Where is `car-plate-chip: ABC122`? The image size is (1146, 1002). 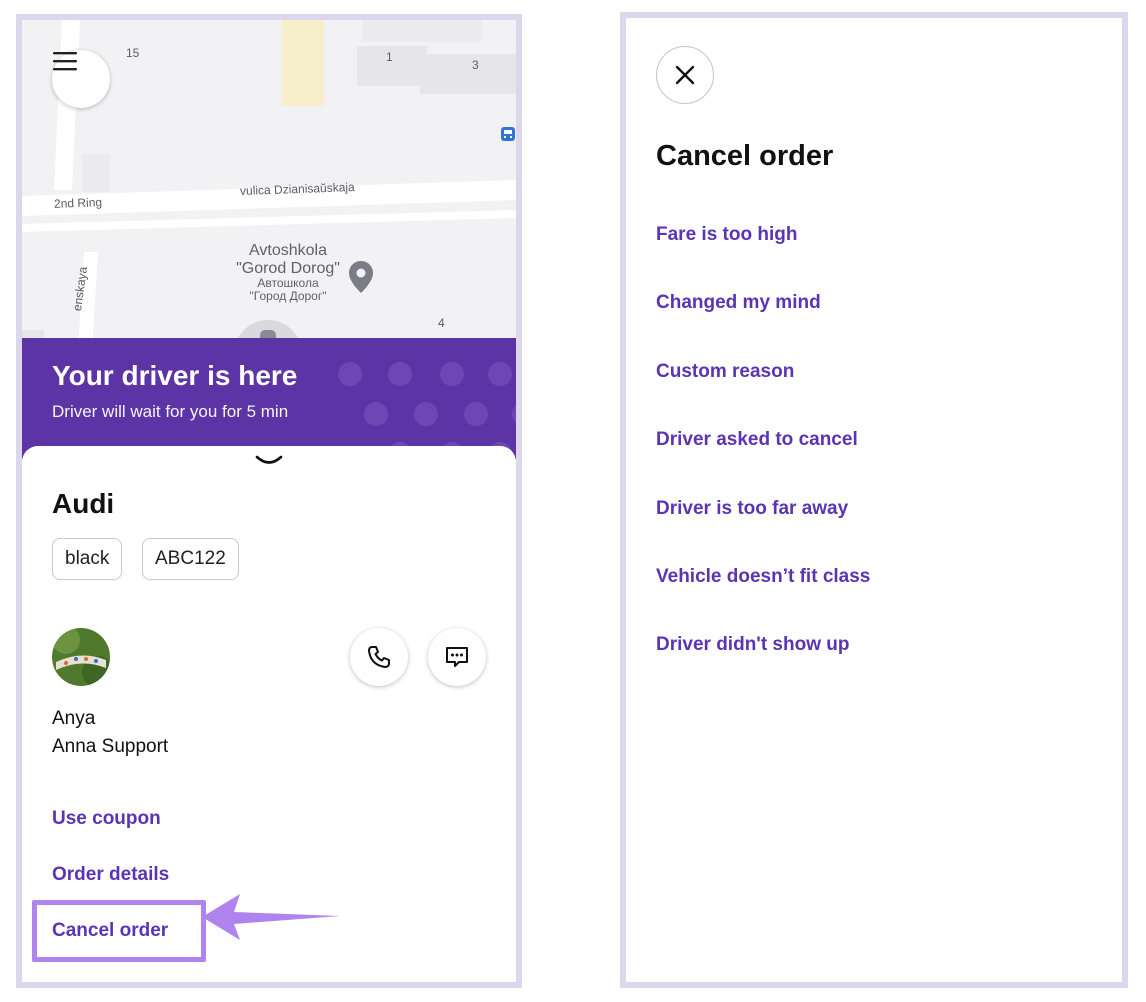
car-plate-chip: ABC122 is located at coordinates (190, 559).